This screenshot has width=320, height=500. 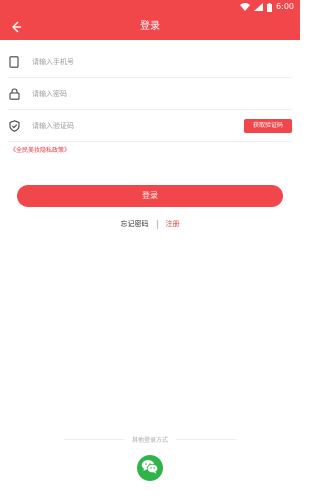 I want to click on forgot-password-link: 忘记密码, so click(x=135, y=224).